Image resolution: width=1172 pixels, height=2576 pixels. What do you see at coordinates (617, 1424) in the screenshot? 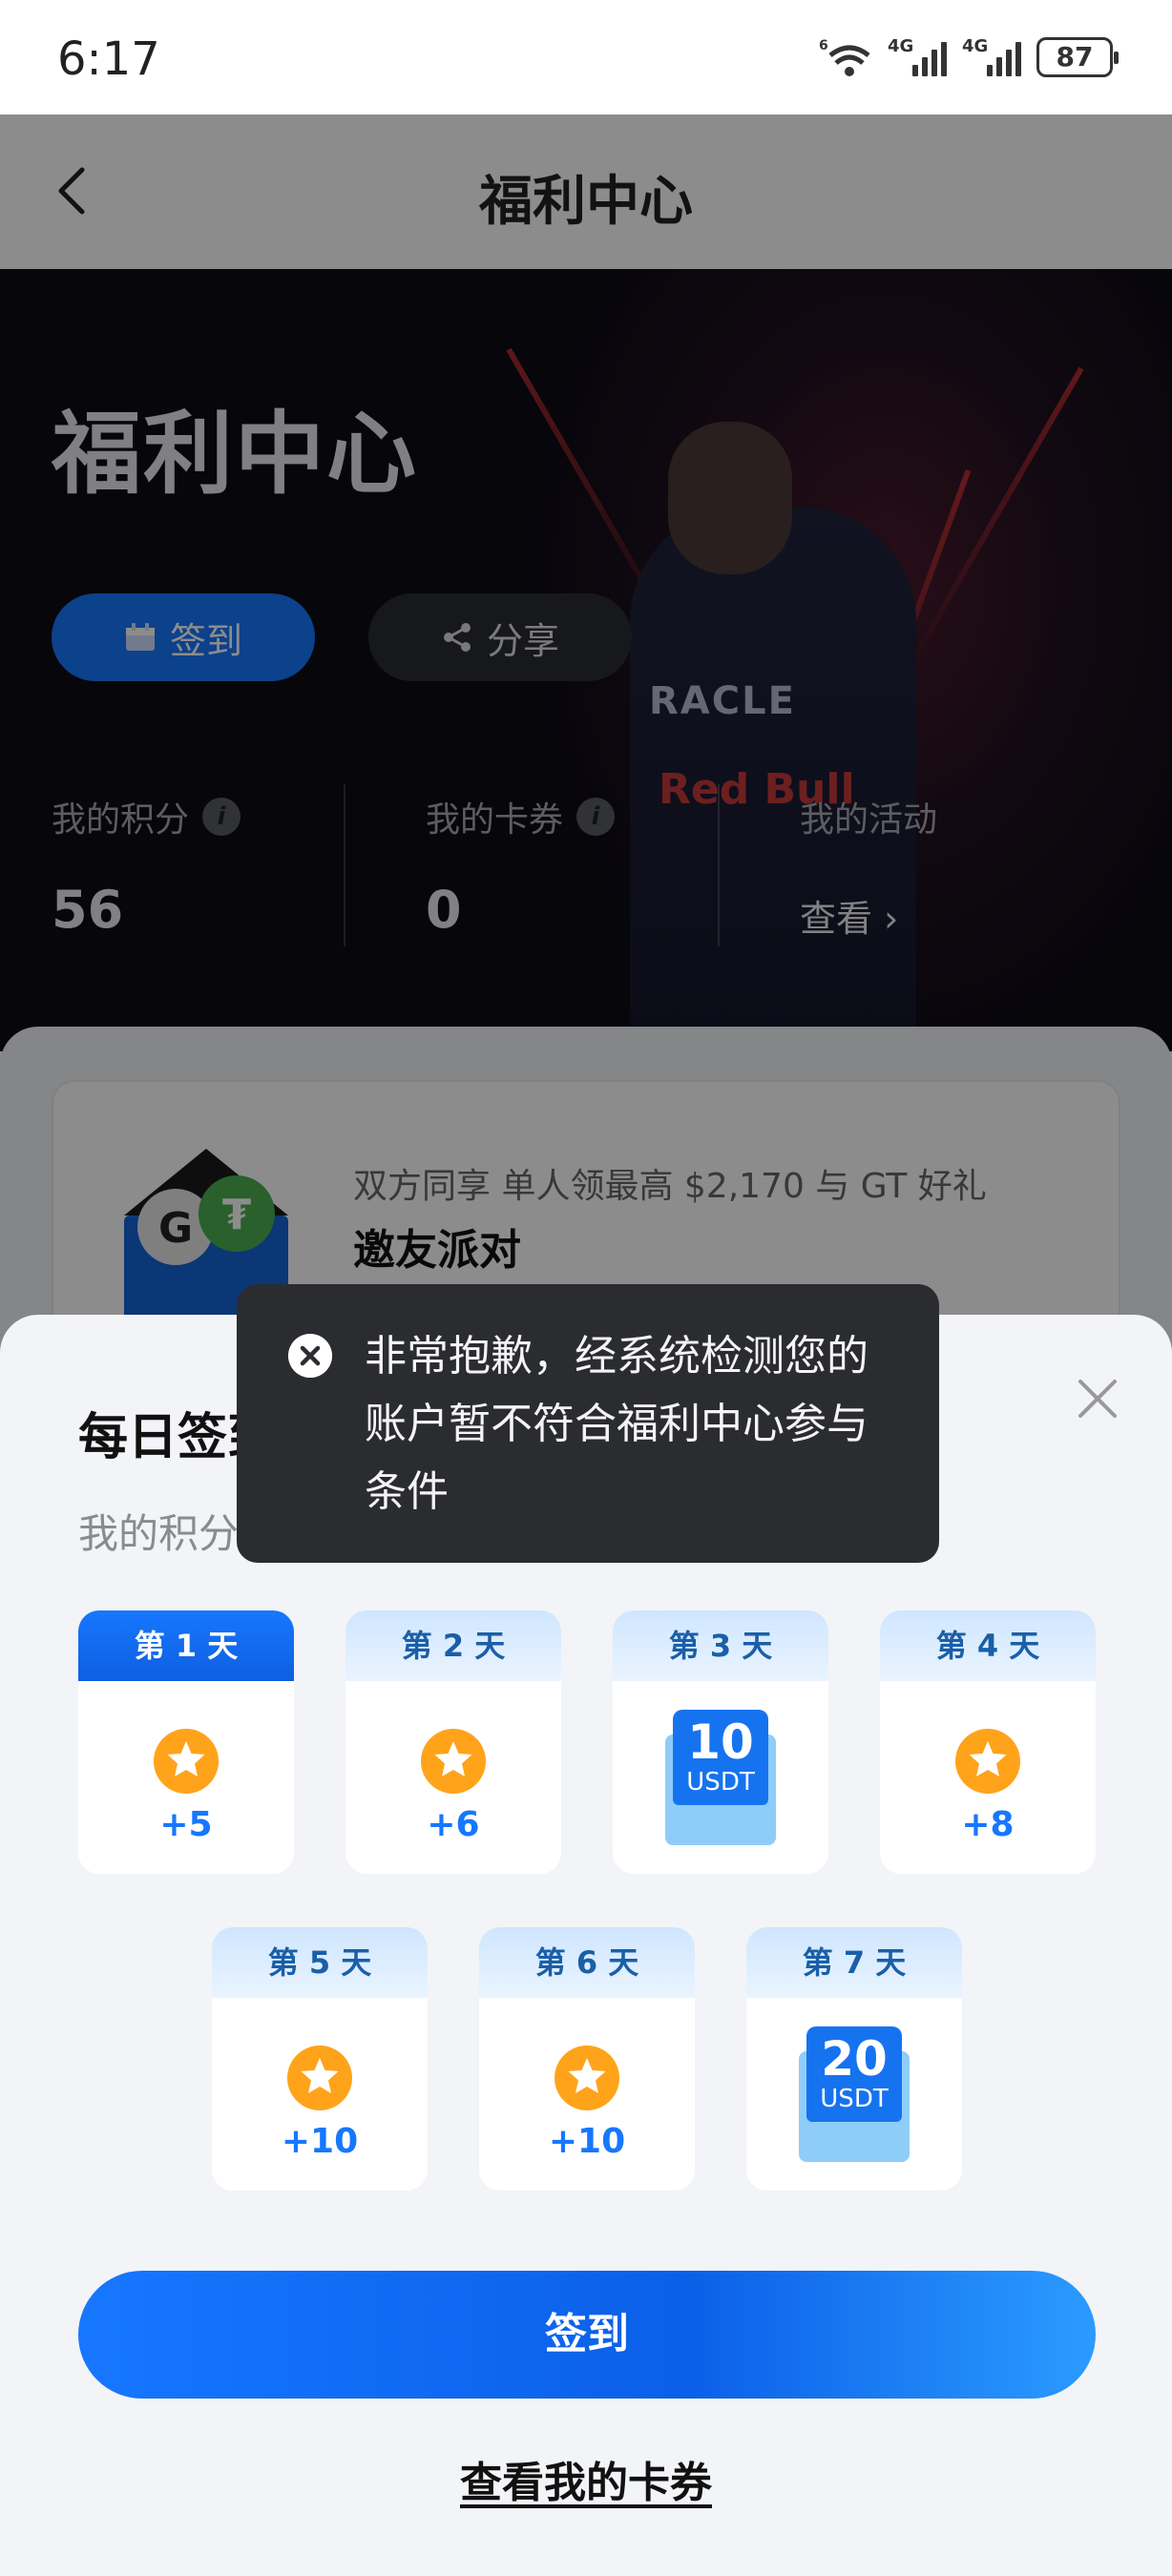
I see `toast-message: 非常抱歉，经系统检测您的账户暂不符合福利中心参与条件` at bounding box center [617, 1424].